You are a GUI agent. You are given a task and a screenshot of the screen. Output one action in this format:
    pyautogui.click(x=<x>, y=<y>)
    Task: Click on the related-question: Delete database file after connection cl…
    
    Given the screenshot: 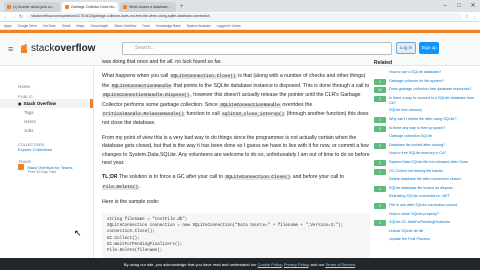 What is the action you would take?
    pyautogui.click(x=427, y=180)
    